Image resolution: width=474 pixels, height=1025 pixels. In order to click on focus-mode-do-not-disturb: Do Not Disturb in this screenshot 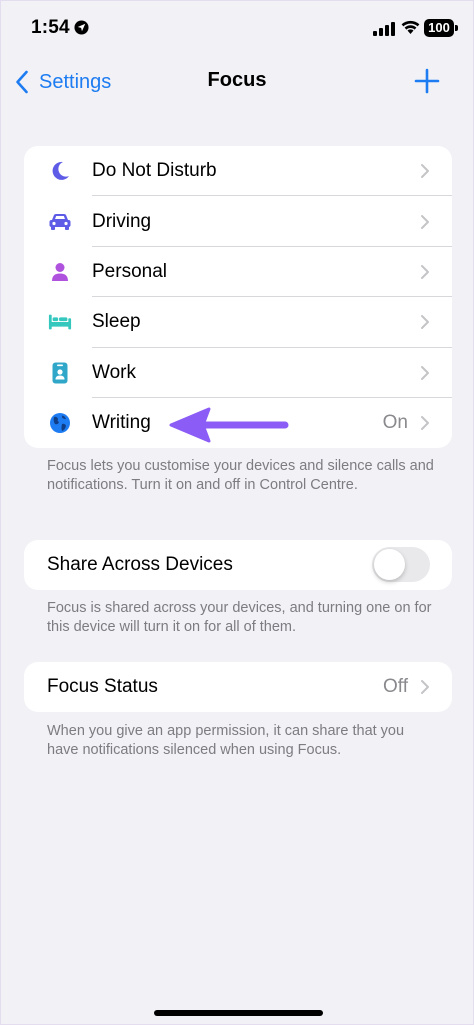, I will do `click(238, 171)`.